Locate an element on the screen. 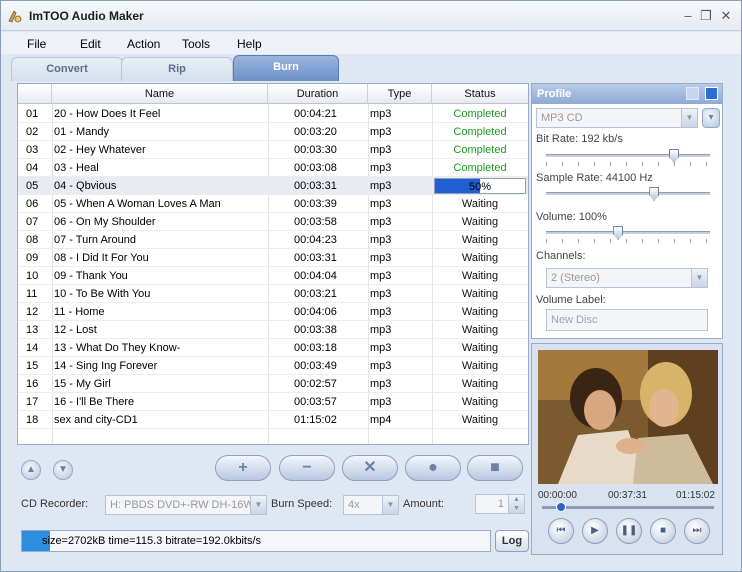 This screenshot has height=572, width=742. volume-label-input: New Disc is located at coordinates (627, 320).